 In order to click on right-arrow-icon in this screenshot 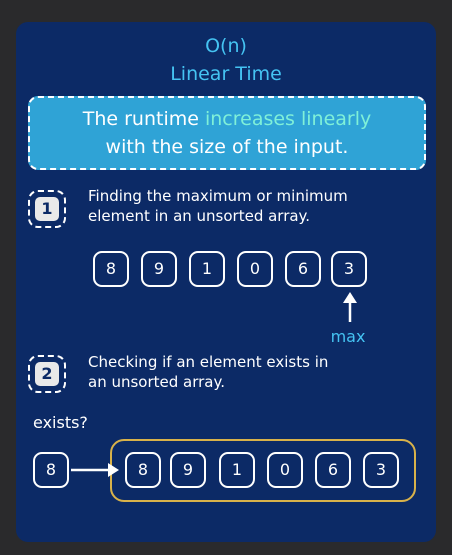, I will do `click(95, 470)`.